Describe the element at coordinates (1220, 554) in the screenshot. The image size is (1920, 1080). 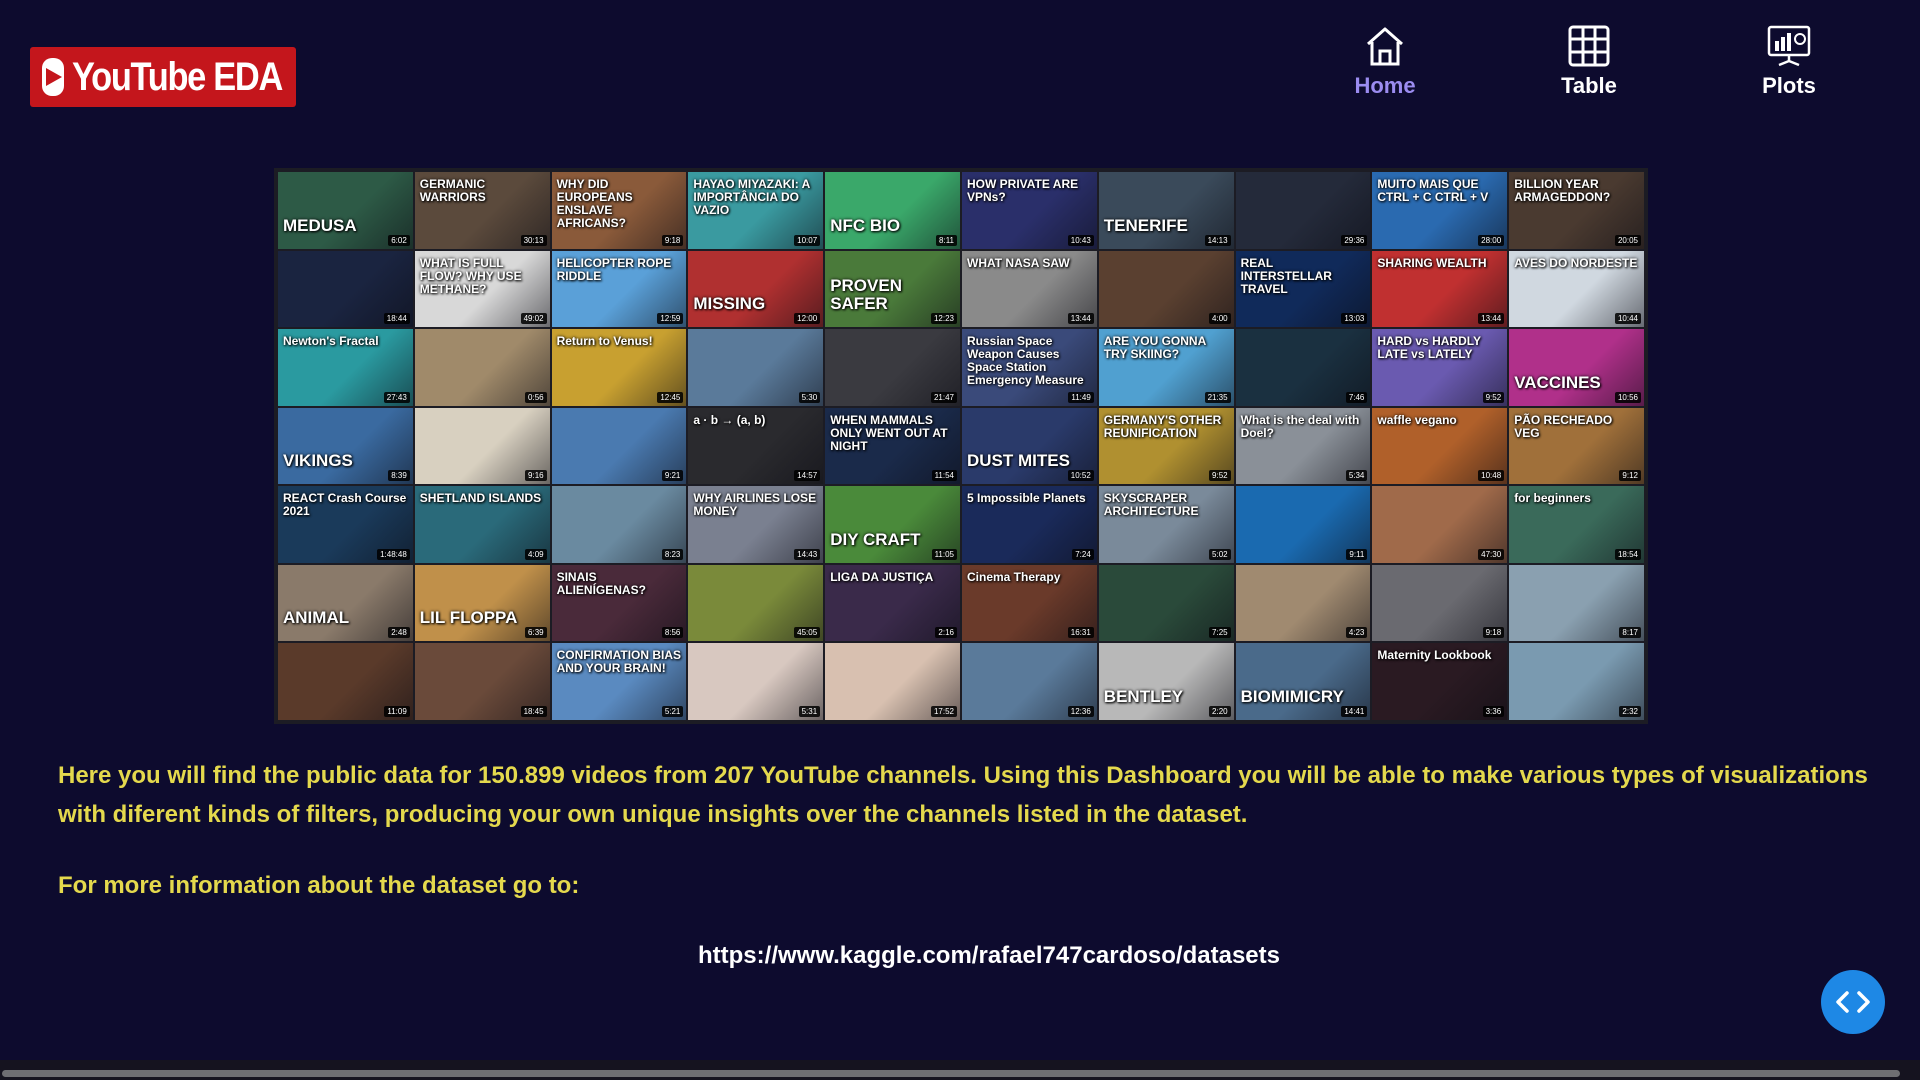
I see `thumbnail-duration: 5:02` at that location.